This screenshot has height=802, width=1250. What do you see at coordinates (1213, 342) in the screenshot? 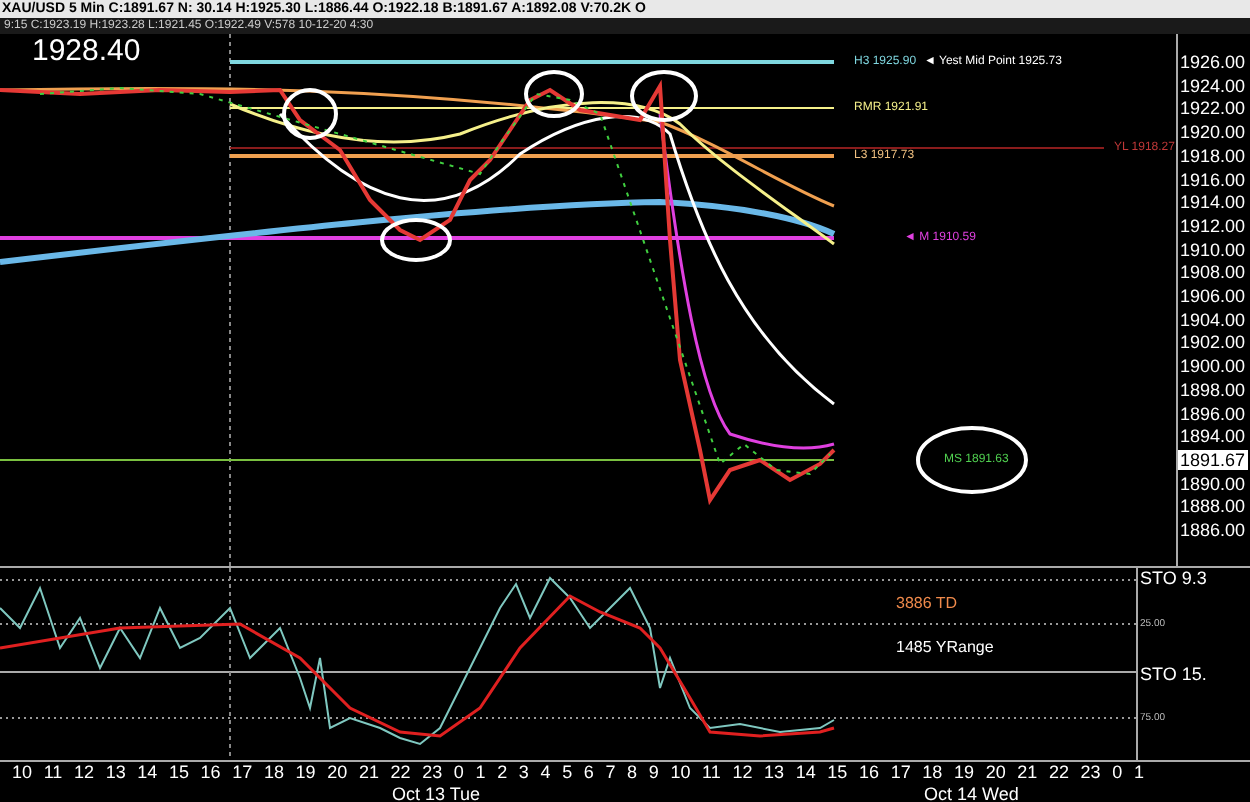
I see `price-label: 1902.00` at bounding box center [1213, 342].